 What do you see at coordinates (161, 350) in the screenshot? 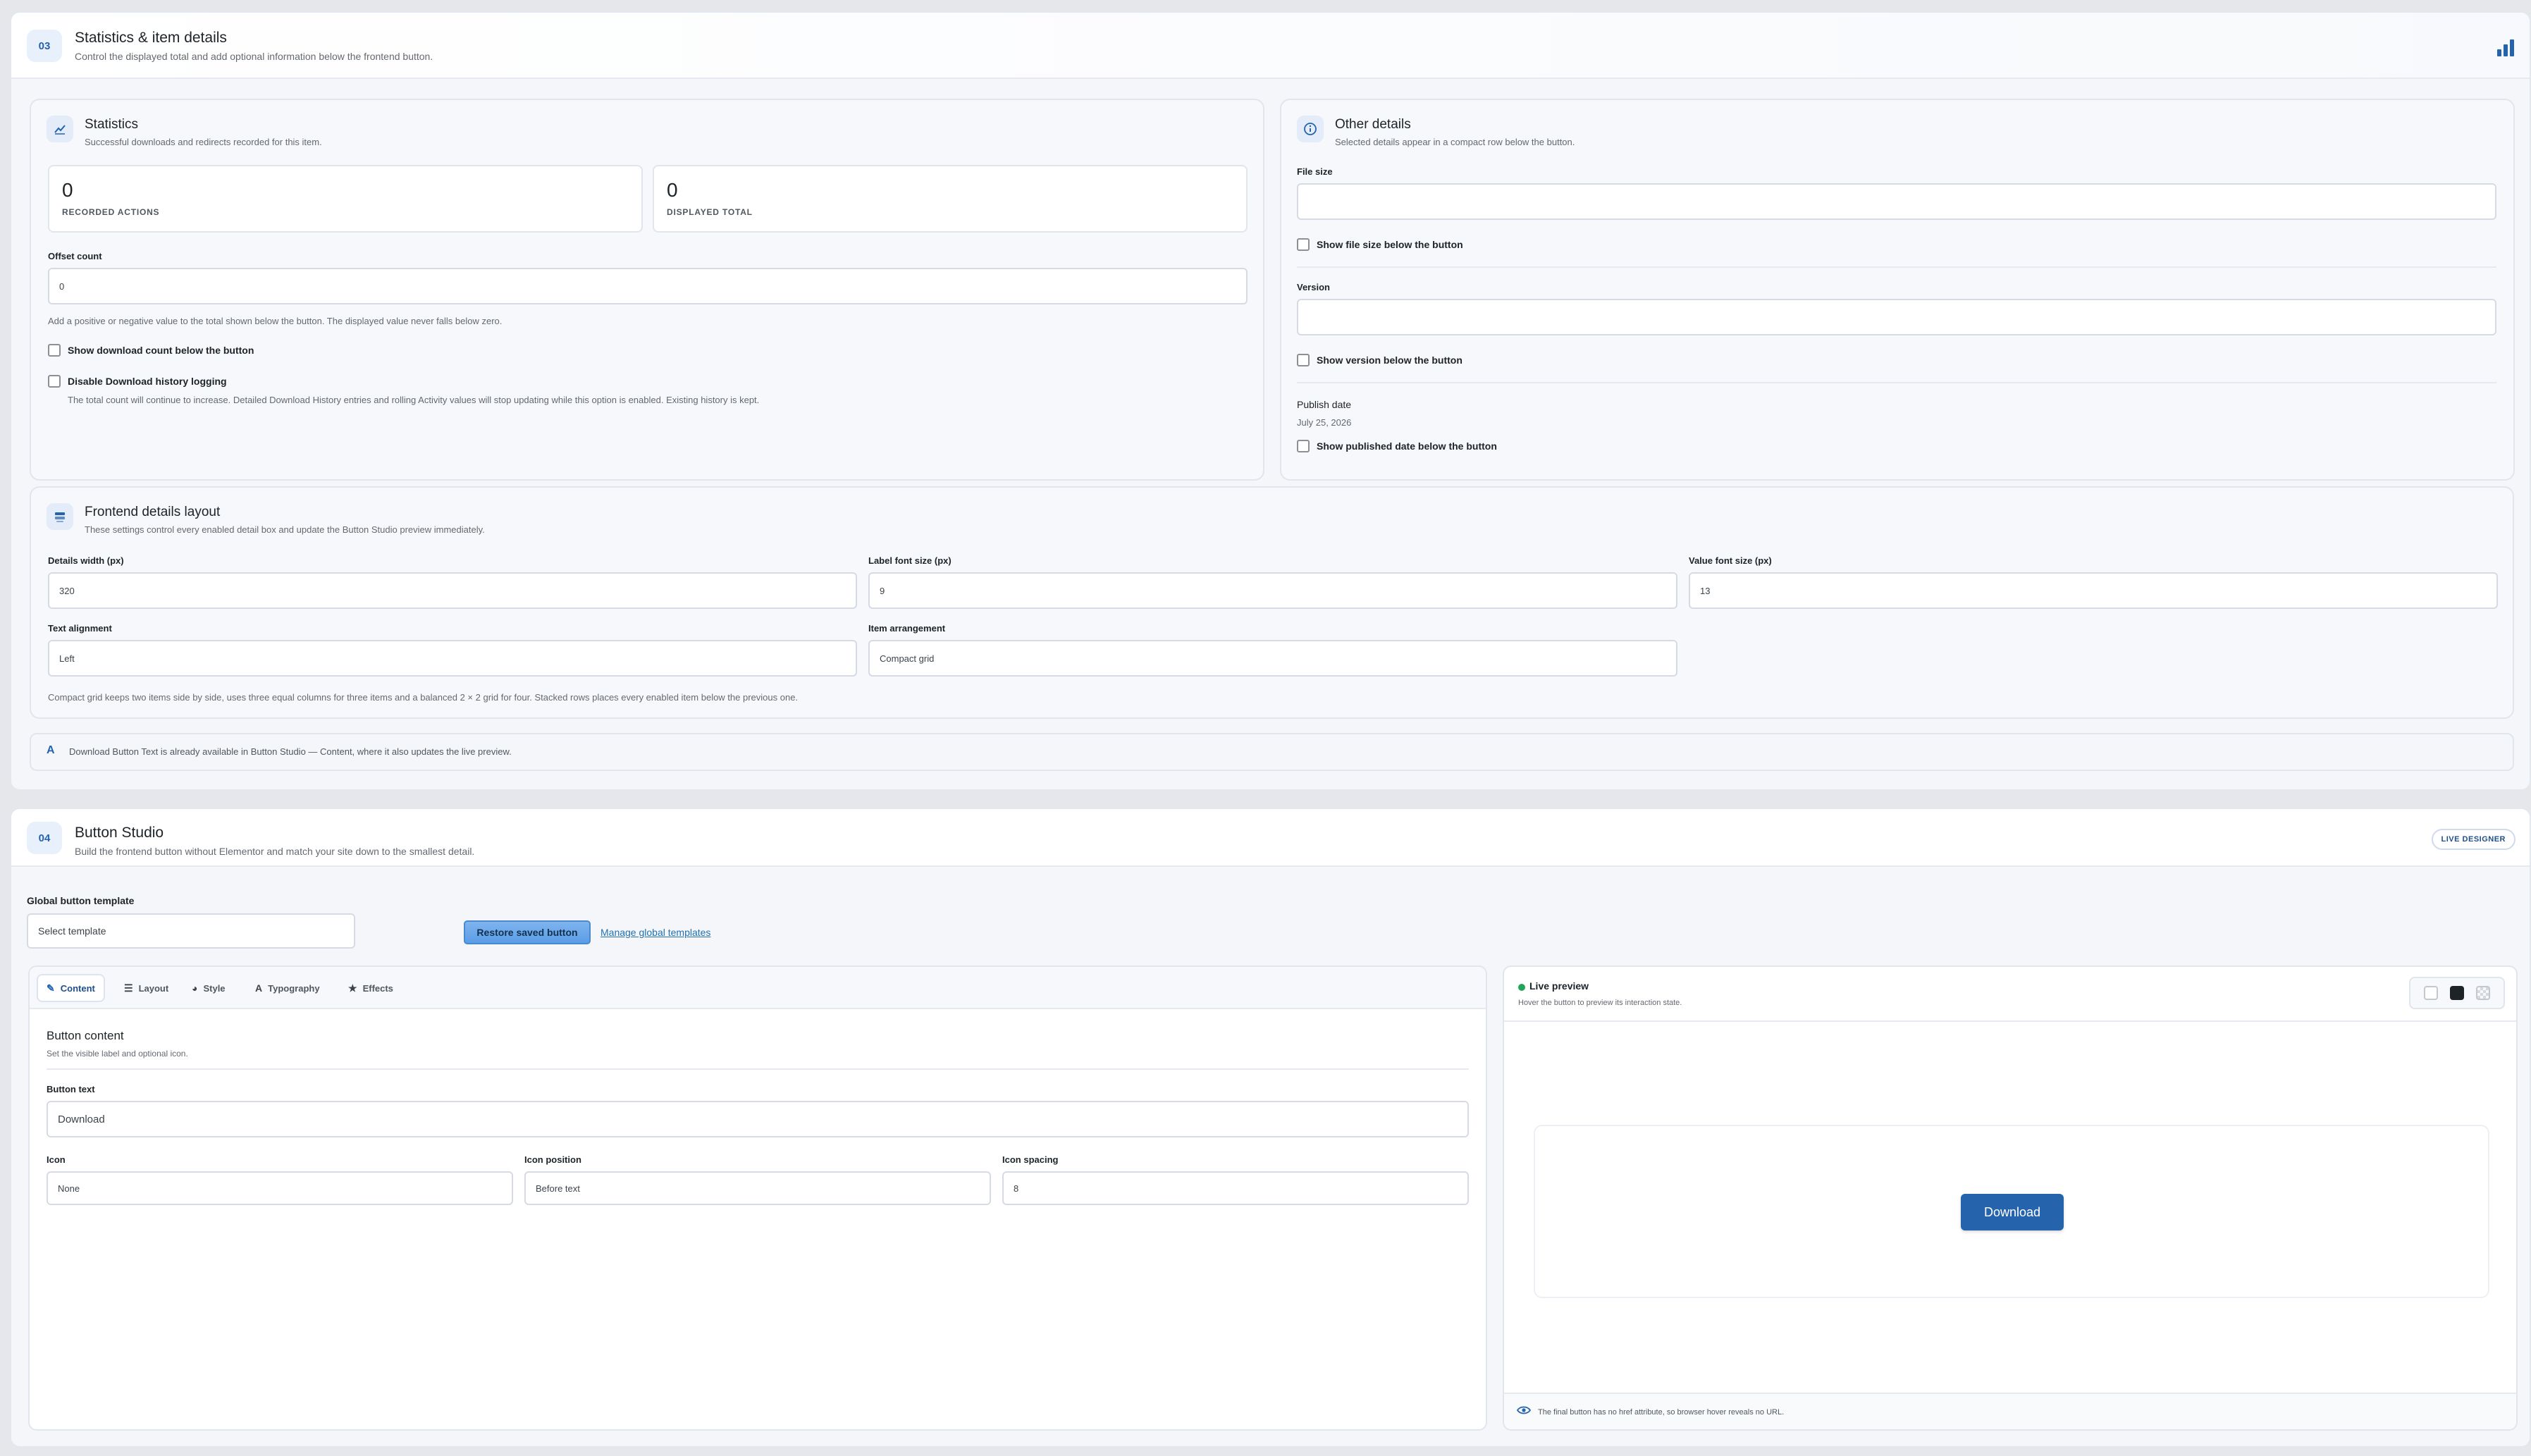
I see `show-count-label: Show download count below the button` at bounding box center [161, 350].